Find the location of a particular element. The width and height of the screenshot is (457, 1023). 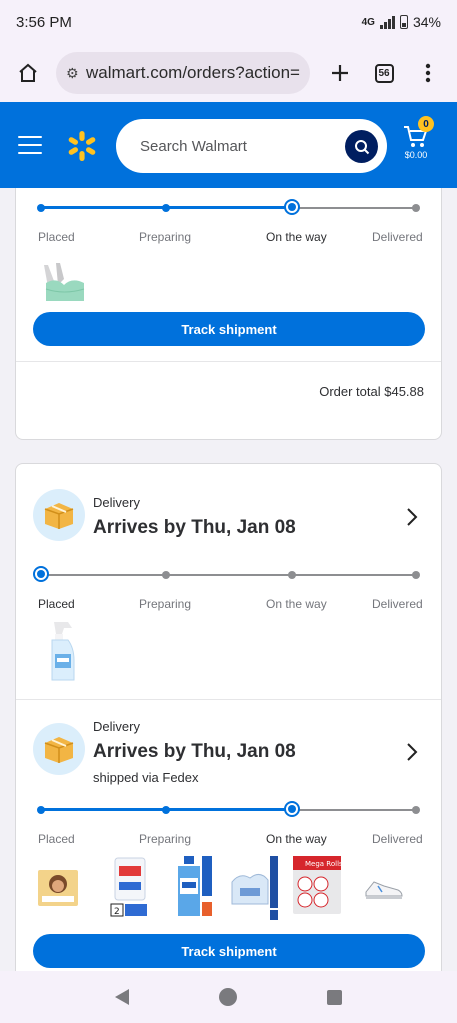

product-image-kids-kit is located at coordinates (58, 888).